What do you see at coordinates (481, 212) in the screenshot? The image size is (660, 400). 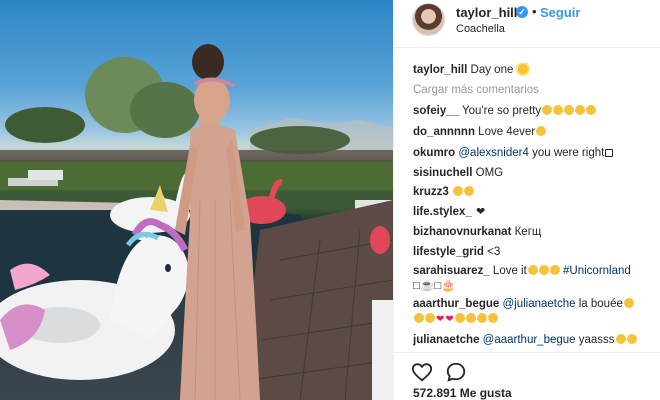 I see `black-heart-emoji-icon: ❤` at bounding box center [481, 212].